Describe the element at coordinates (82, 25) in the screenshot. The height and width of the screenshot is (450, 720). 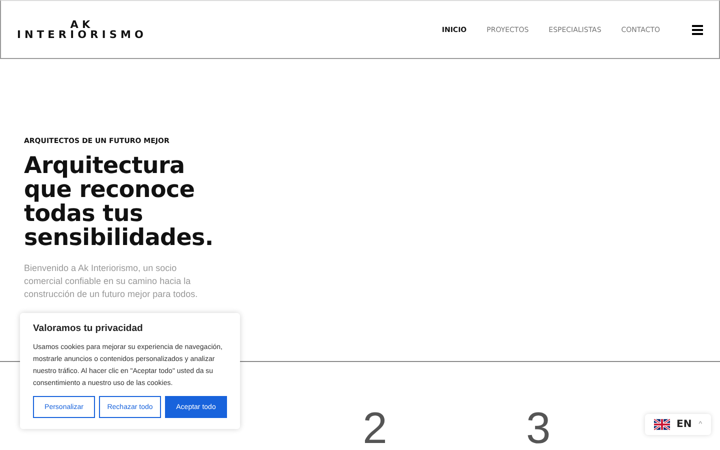
I see `logo-text: AK` at that location.